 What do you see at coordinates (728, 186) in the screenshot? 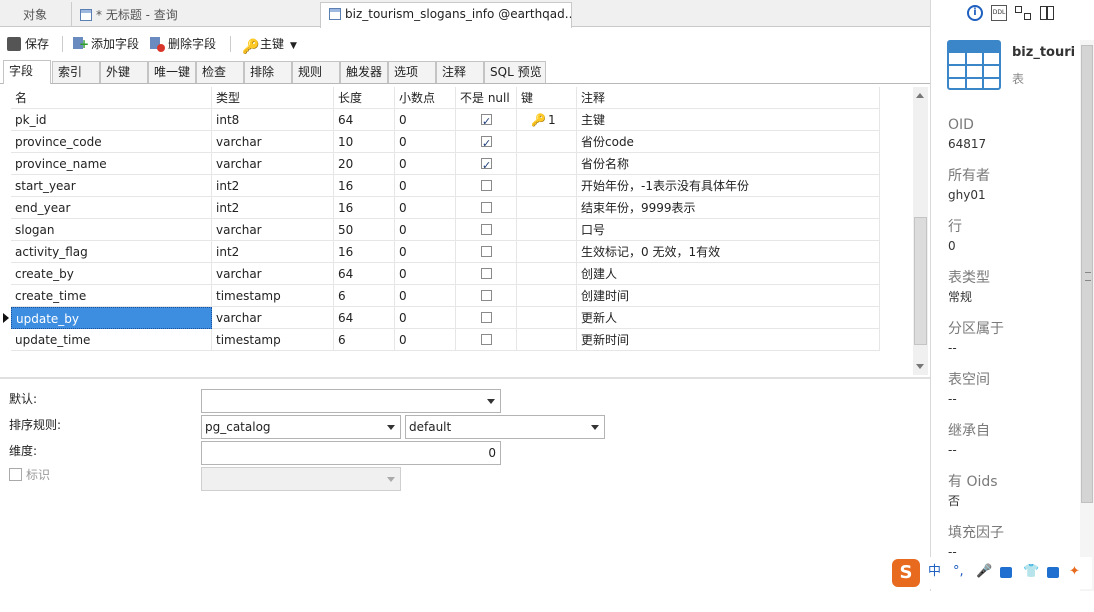
I see `cell-comment: 开始年份，-1表示没有具体年份` at bounding box center [728, 186].